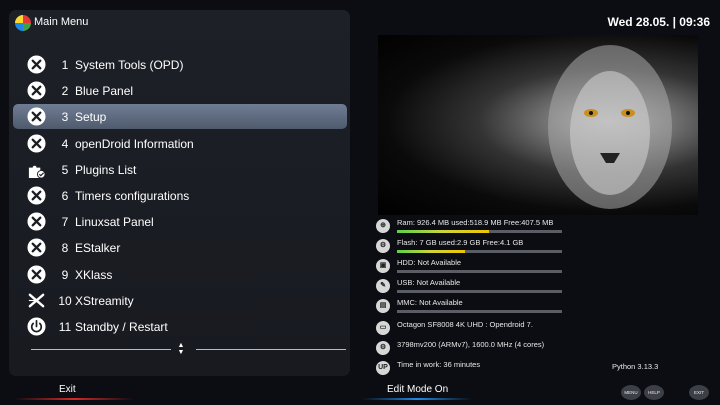 Image resolution: width=720 pixels, height=405 pixels. I want to click on menu-item-estalker: 8 EStalker, so click(180, 247).